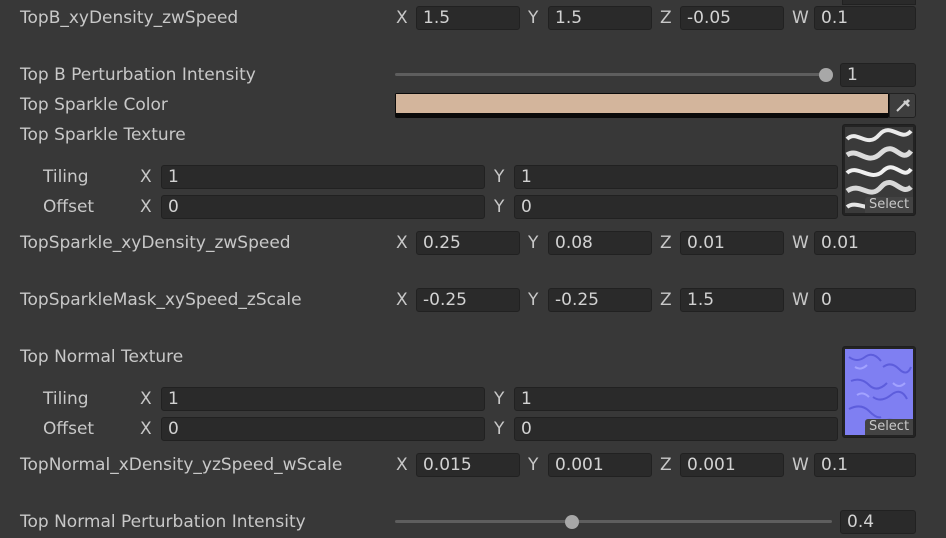 This screenshot has height=538, width=946. Describe the element at coordinates (878, 75) in the screenshot. I see `topb-perturb-value: 1` at that location.